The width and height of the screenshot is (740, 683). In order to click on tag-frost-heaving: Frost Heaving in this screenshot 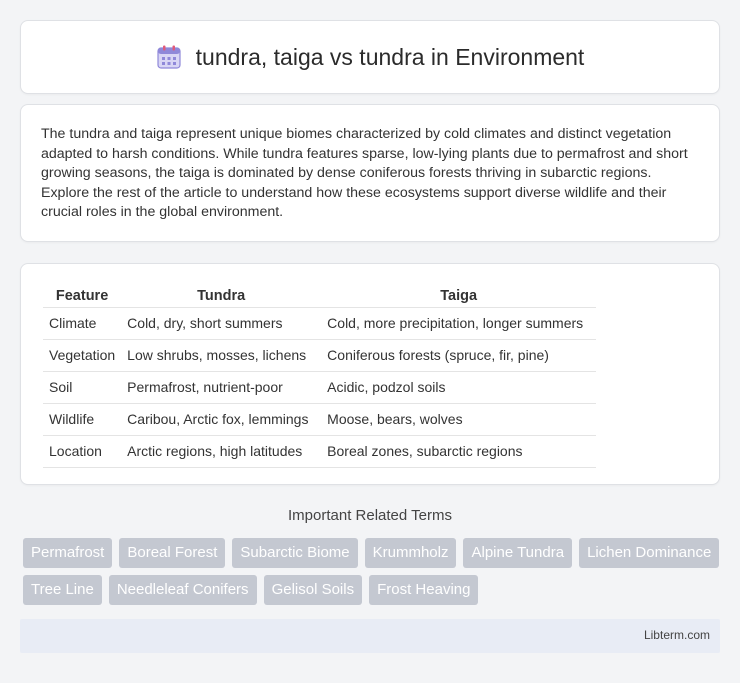, I will do `click(424, 590)`.